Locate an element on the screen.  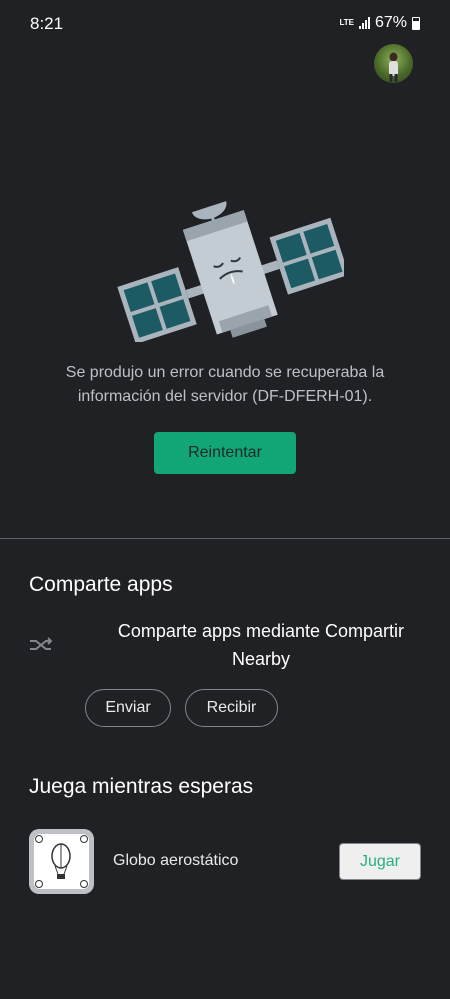
battery-icon is located at coordinates (416, 23).